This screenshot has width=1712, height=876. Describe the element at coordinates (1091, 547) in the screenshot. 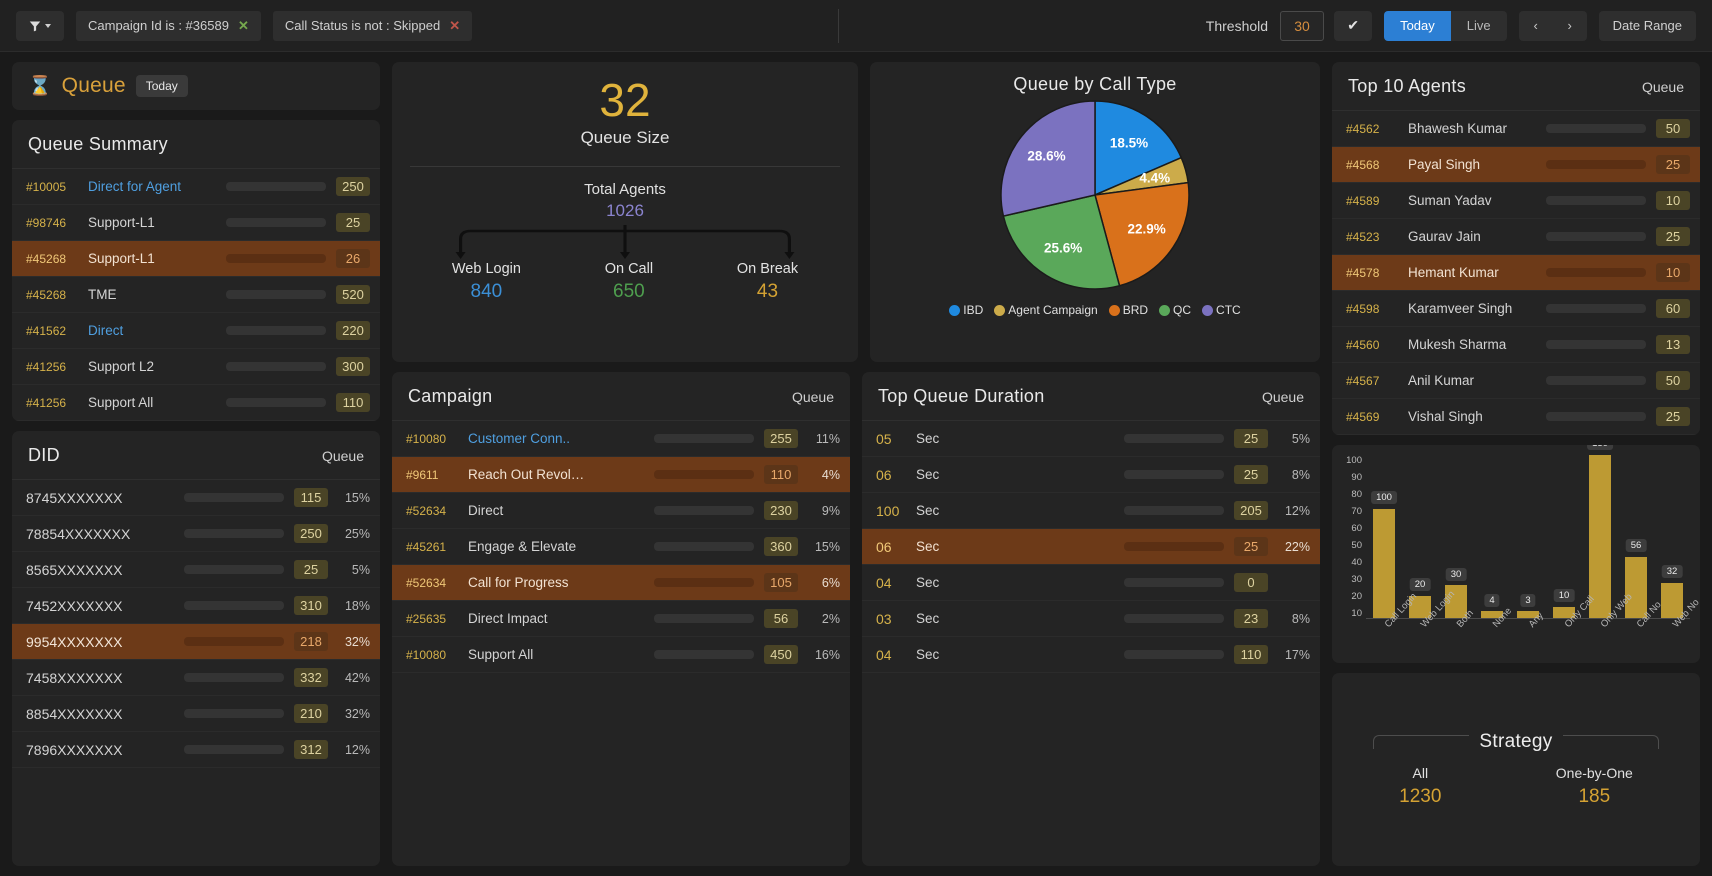

I see `table-row: 06 Sec 25 22%` at that location.